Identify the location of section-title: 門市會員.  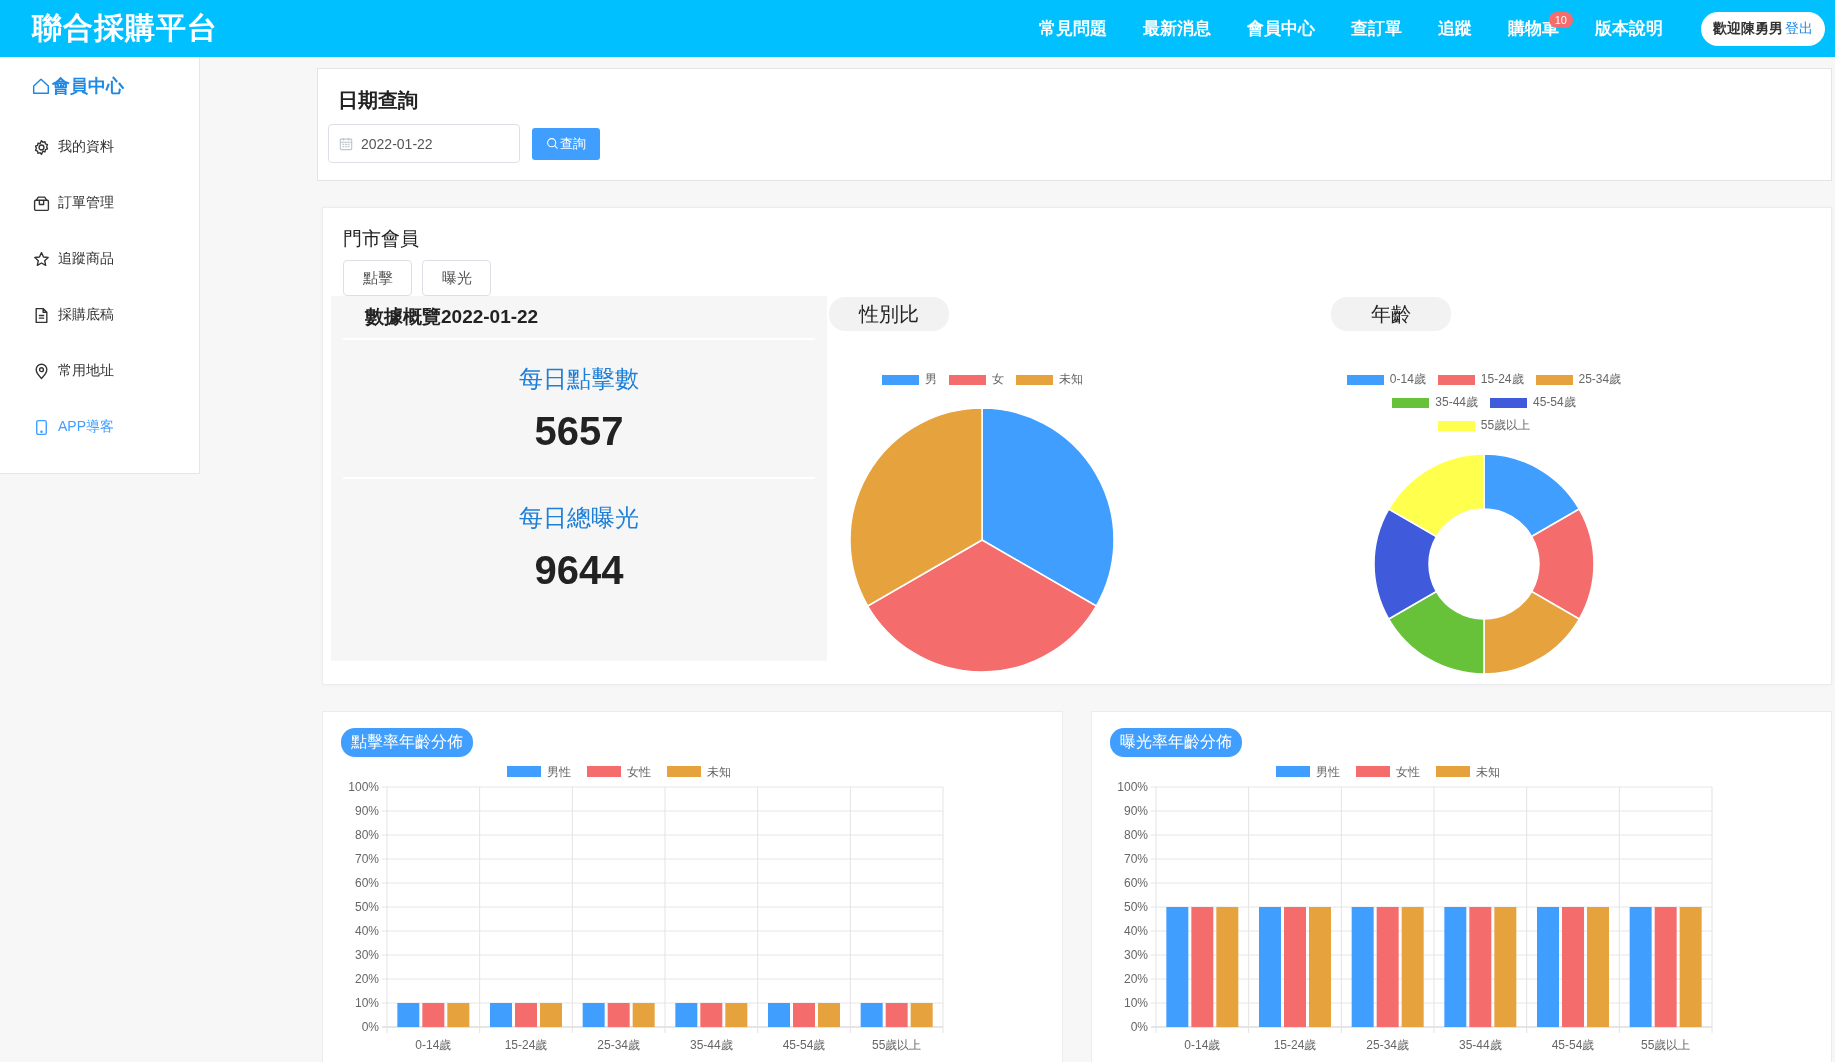
(381, 239).